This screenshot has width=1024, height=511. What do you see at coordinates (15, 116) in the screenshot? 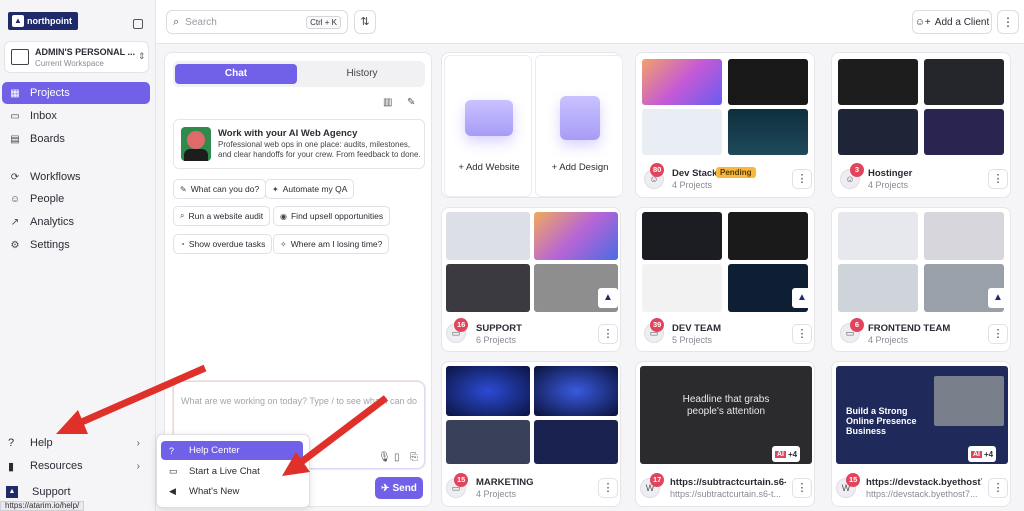
I see `inbox-icon: ▭` at bounding box center [15, 116].